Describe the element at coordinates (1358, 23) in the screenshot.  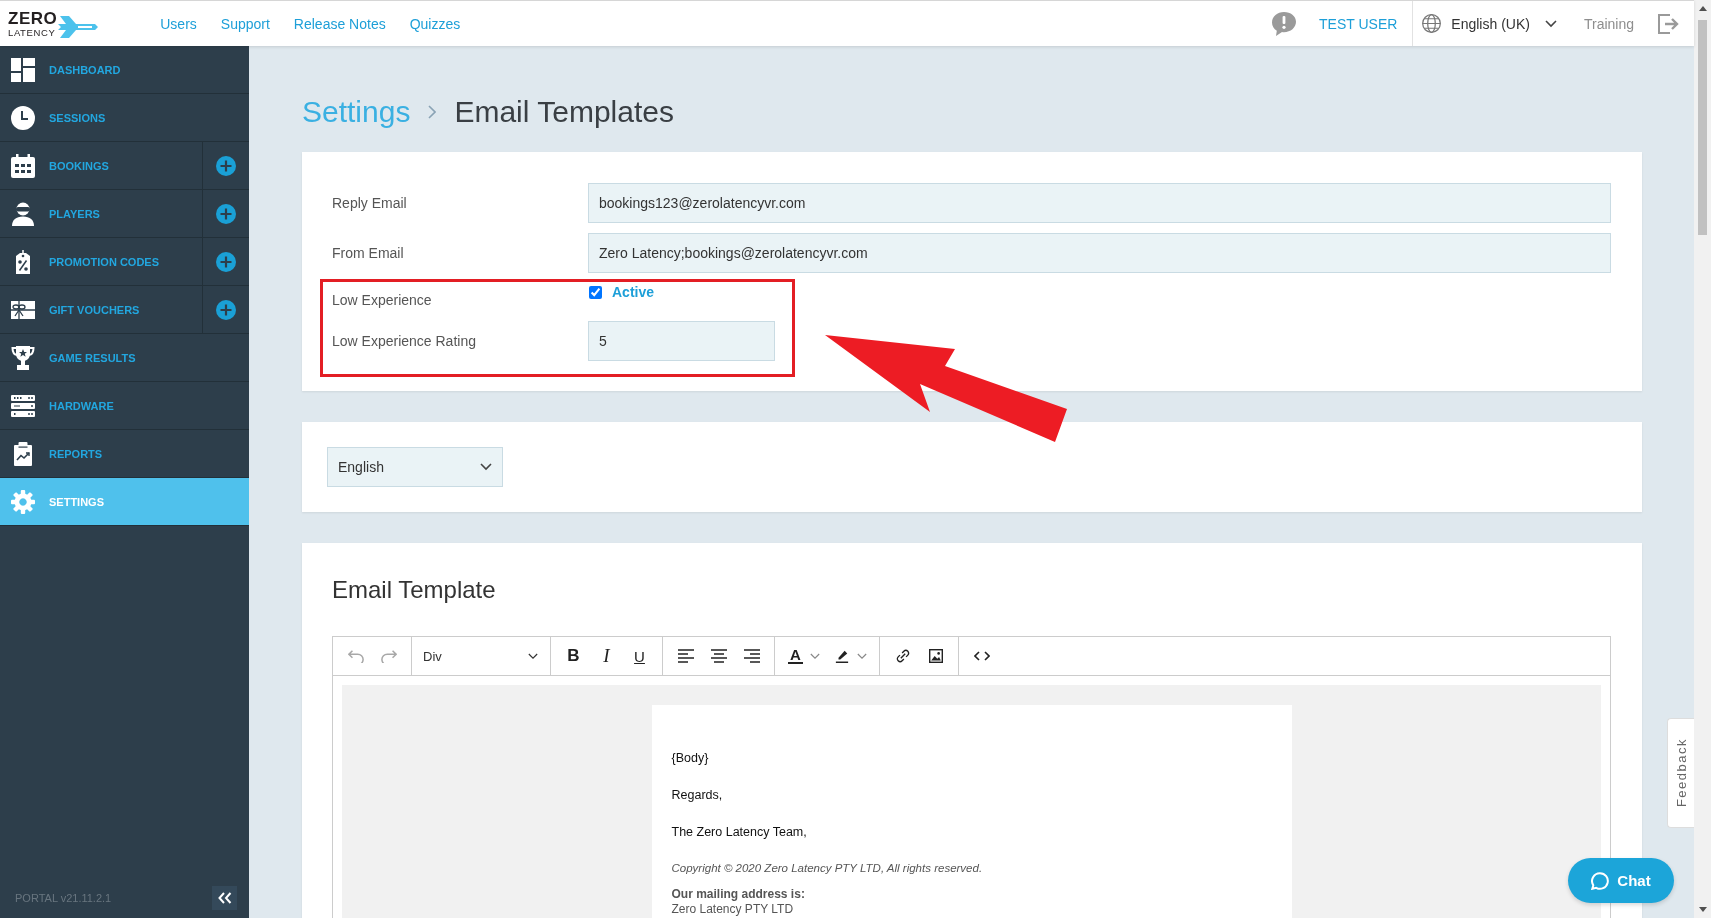
I see `user-link: TEST USER` at that location.